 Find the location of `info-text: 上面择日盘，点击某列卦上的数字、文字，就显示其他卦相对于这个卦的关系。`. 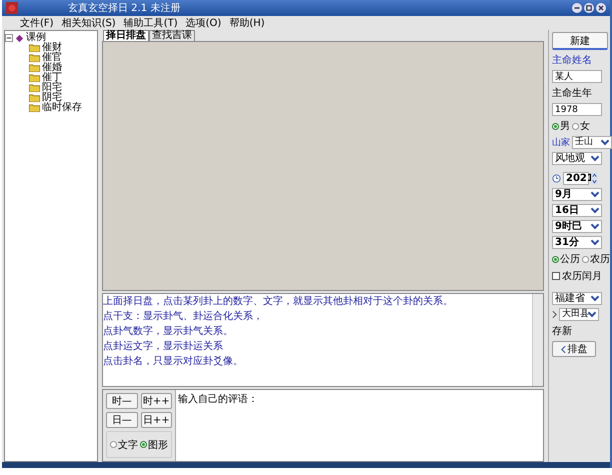

info-text: 上面择日盘，点击某列卦上的数字、文字，就显示其他卦相对于这个卦的关系。 is located at coordinates (278, 302).